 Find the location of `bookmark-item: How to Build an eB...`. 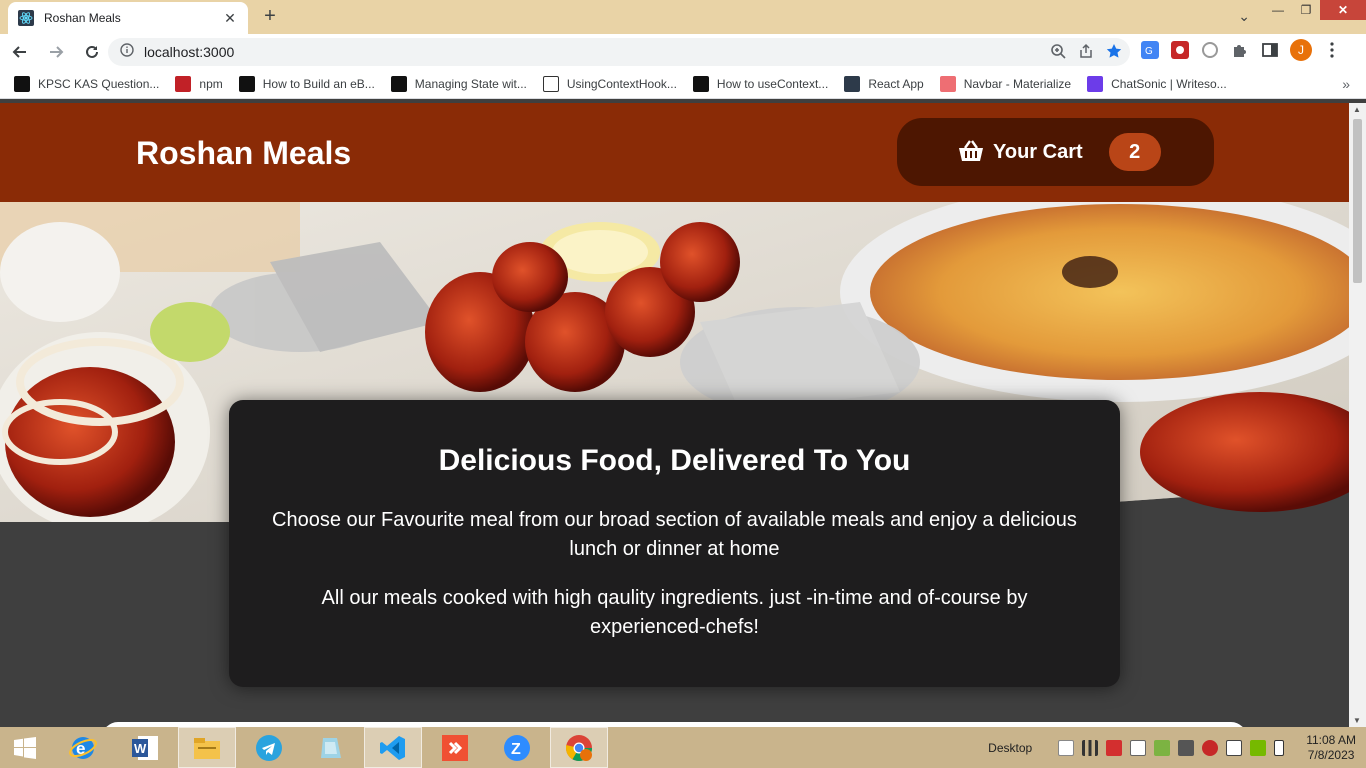

bookmark-item: How to Build an eB... is located at coordinates (306, 84).